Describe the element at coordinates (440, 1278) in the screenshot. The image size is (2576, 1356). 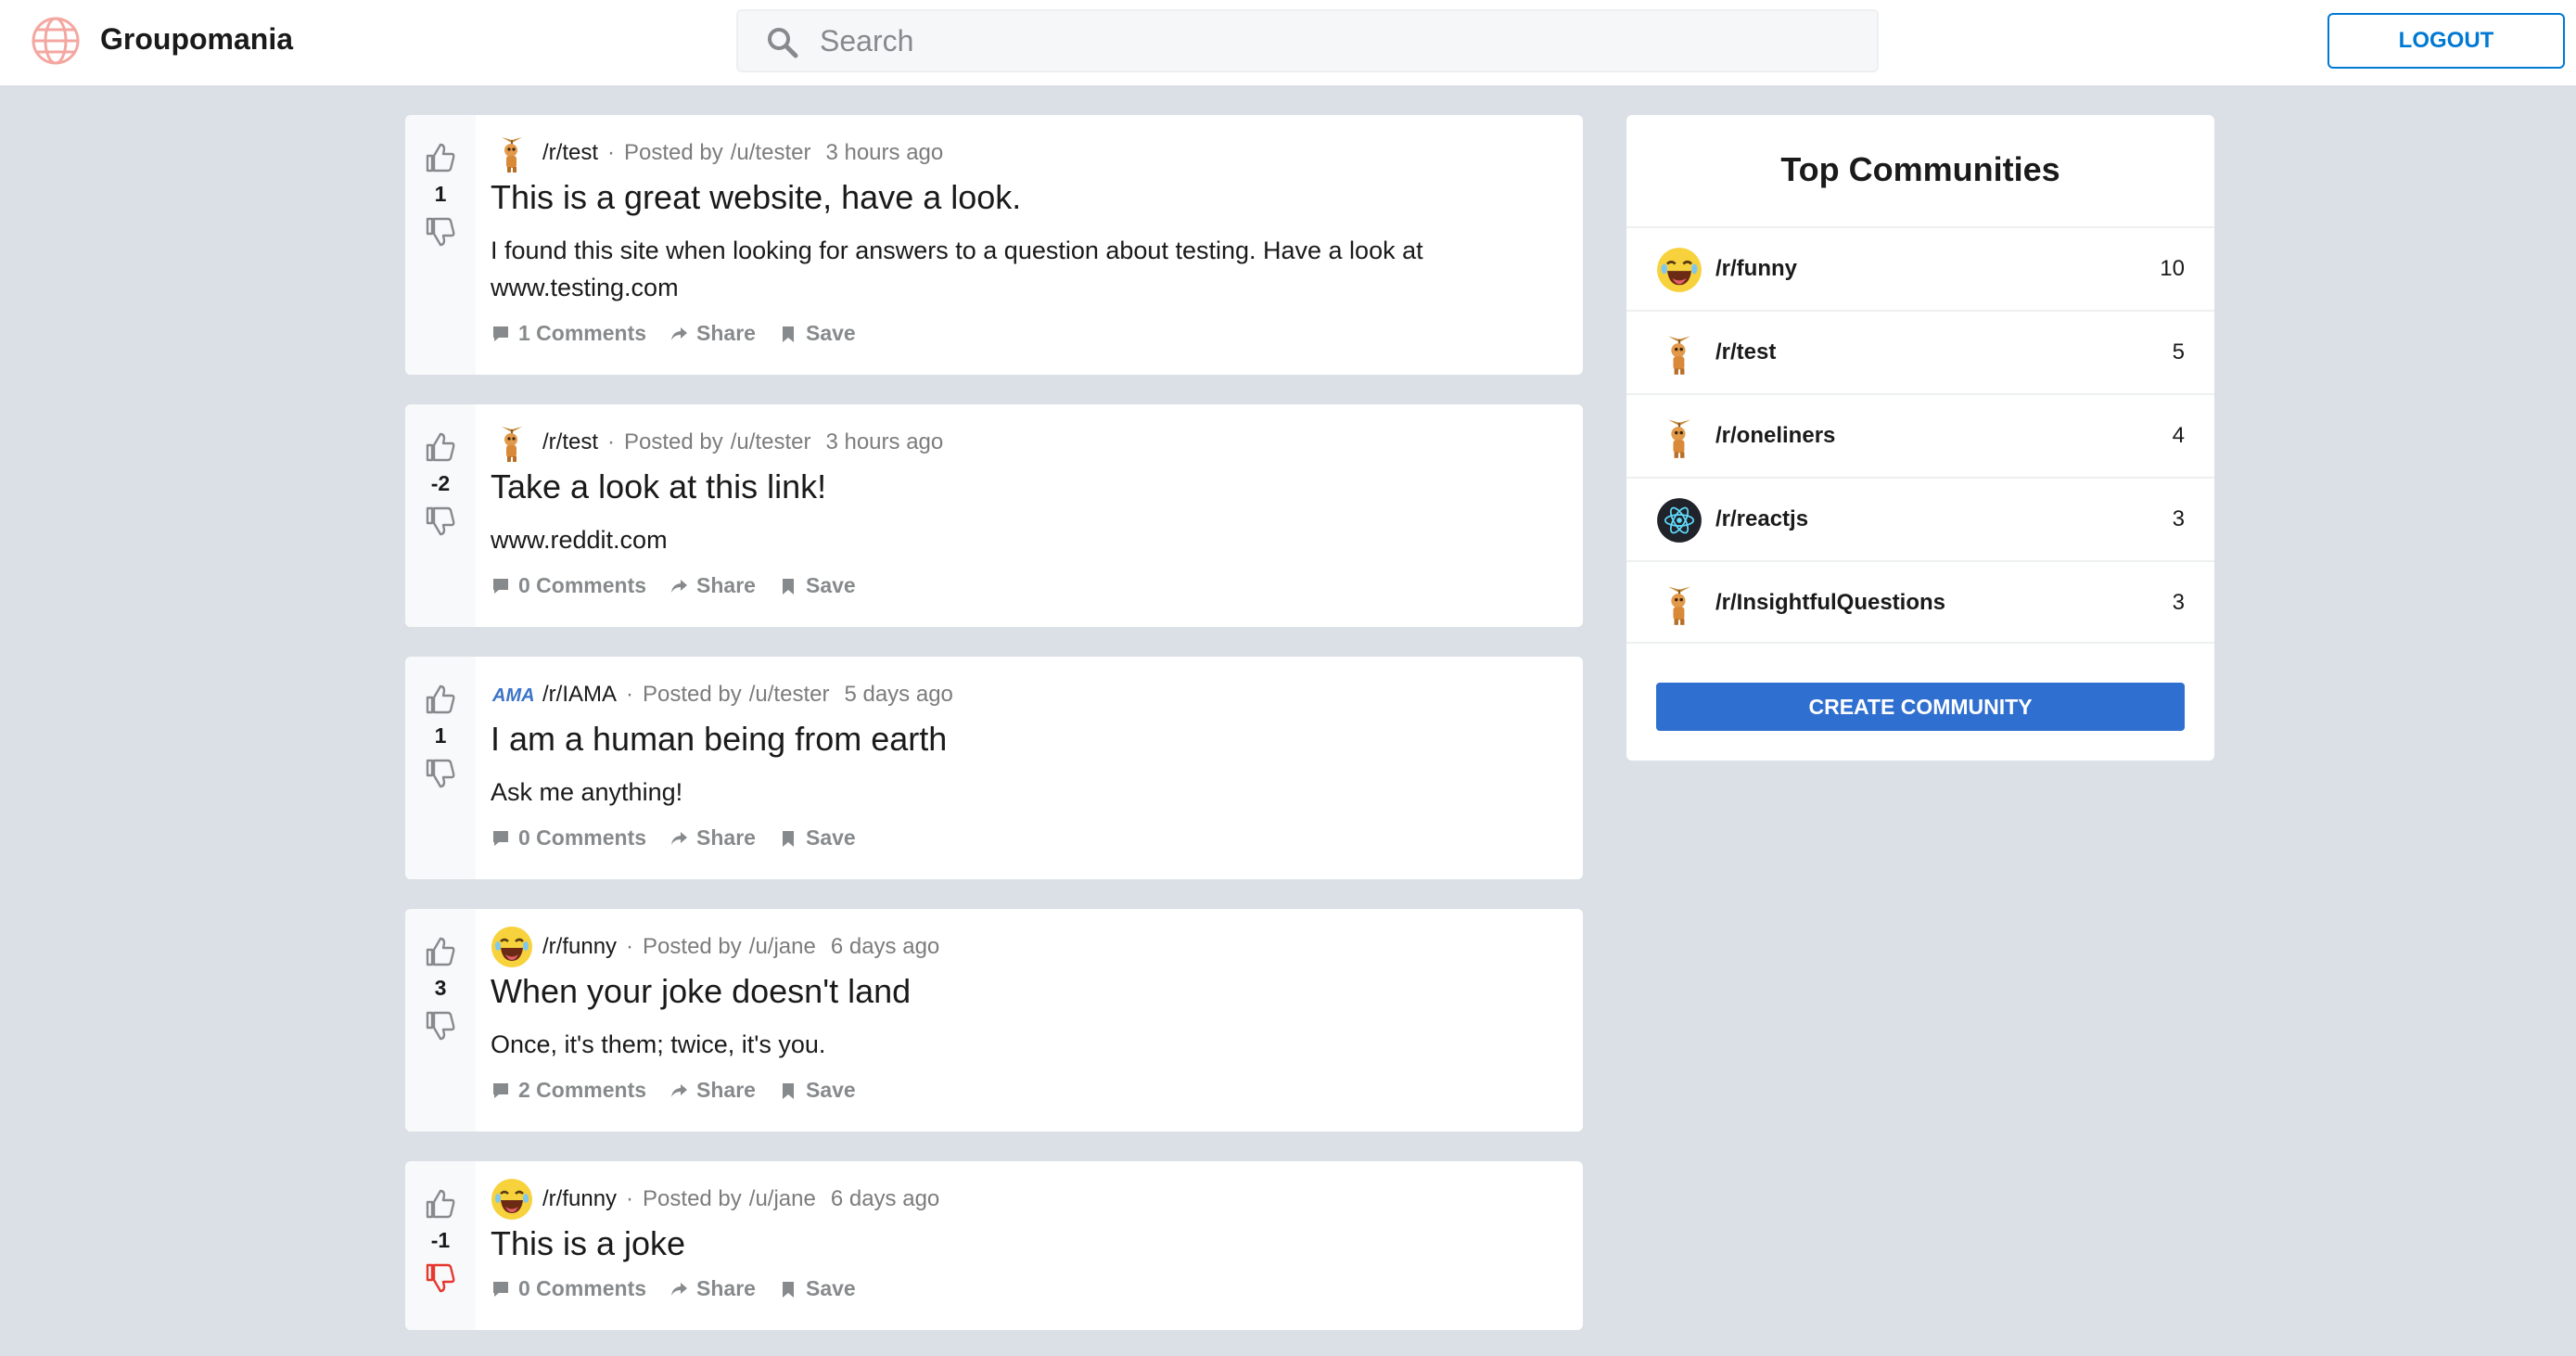
I see `downvote-icon-active` at that location.